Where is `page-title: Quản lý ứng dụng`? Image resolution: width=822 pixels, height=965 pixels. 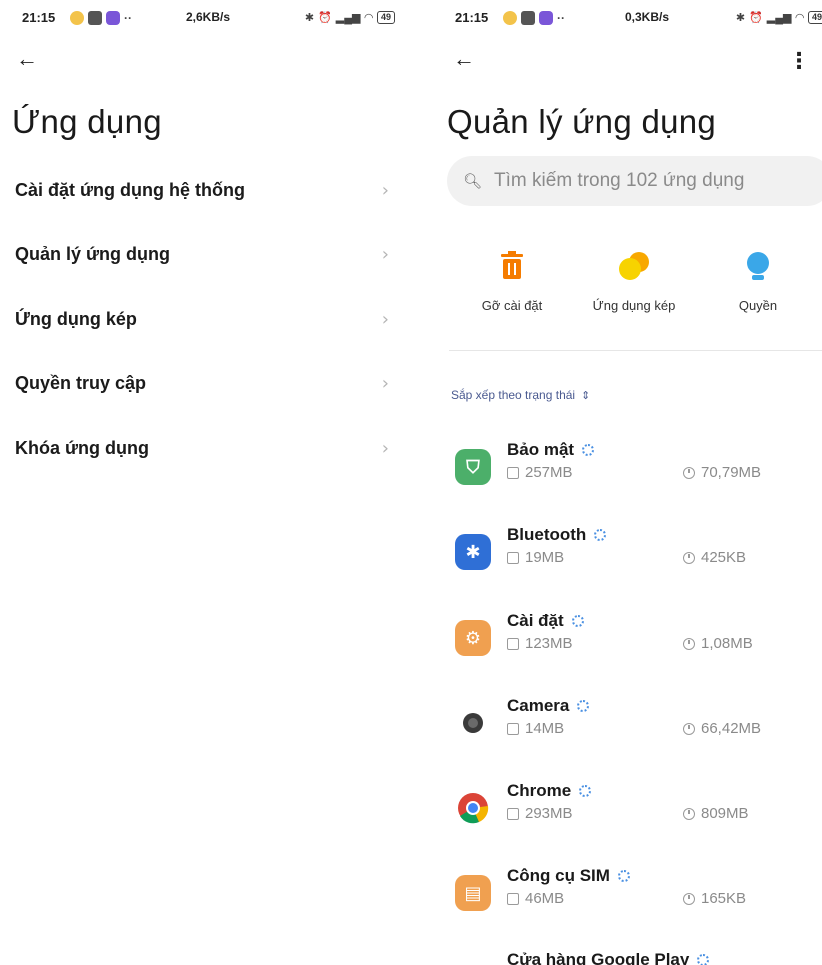
page-title: Quản lý ứng dụng is located at coordinates (582, 121).